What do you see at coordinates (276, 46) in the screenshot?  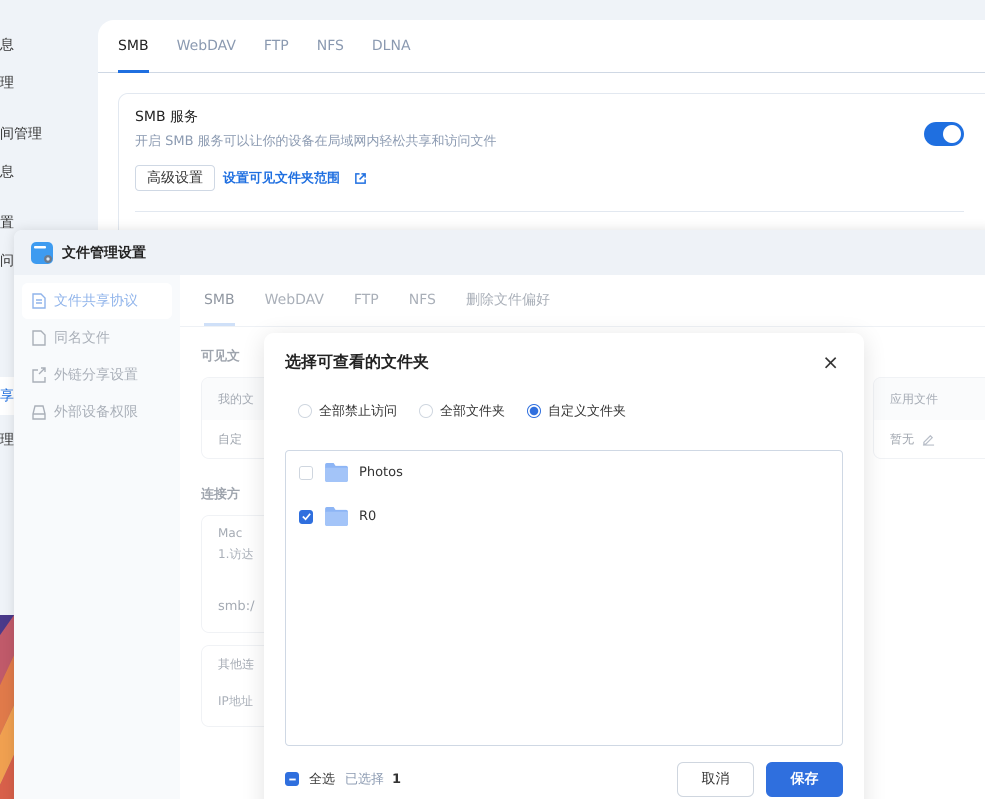 I see `tab: FTP` at bounding box center [276, 46].